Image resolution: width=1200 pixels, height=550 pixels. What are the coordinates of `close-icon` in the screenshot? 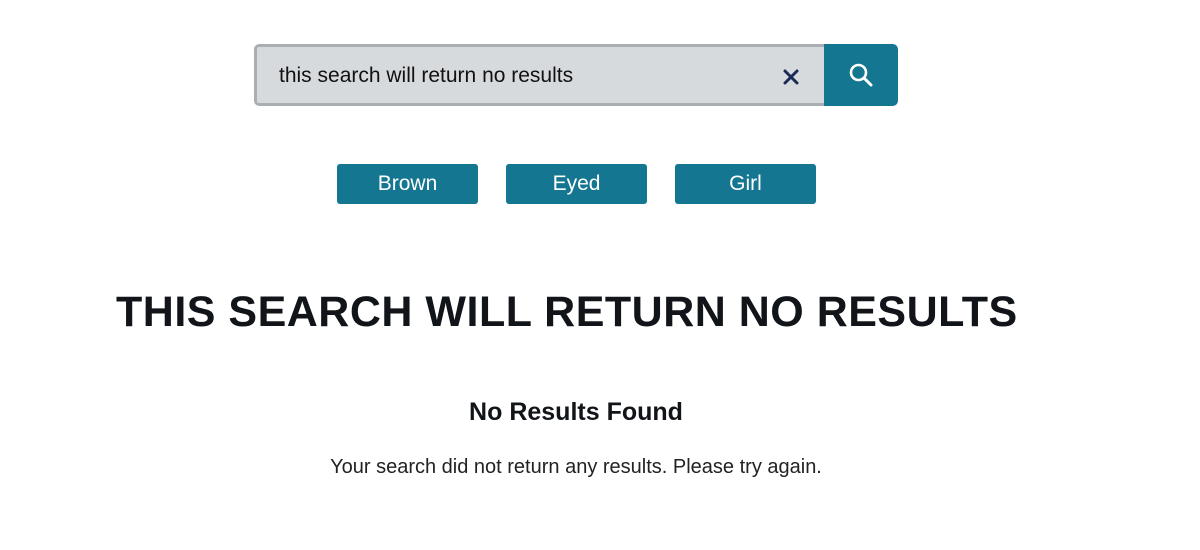 It's located at (791, 77).